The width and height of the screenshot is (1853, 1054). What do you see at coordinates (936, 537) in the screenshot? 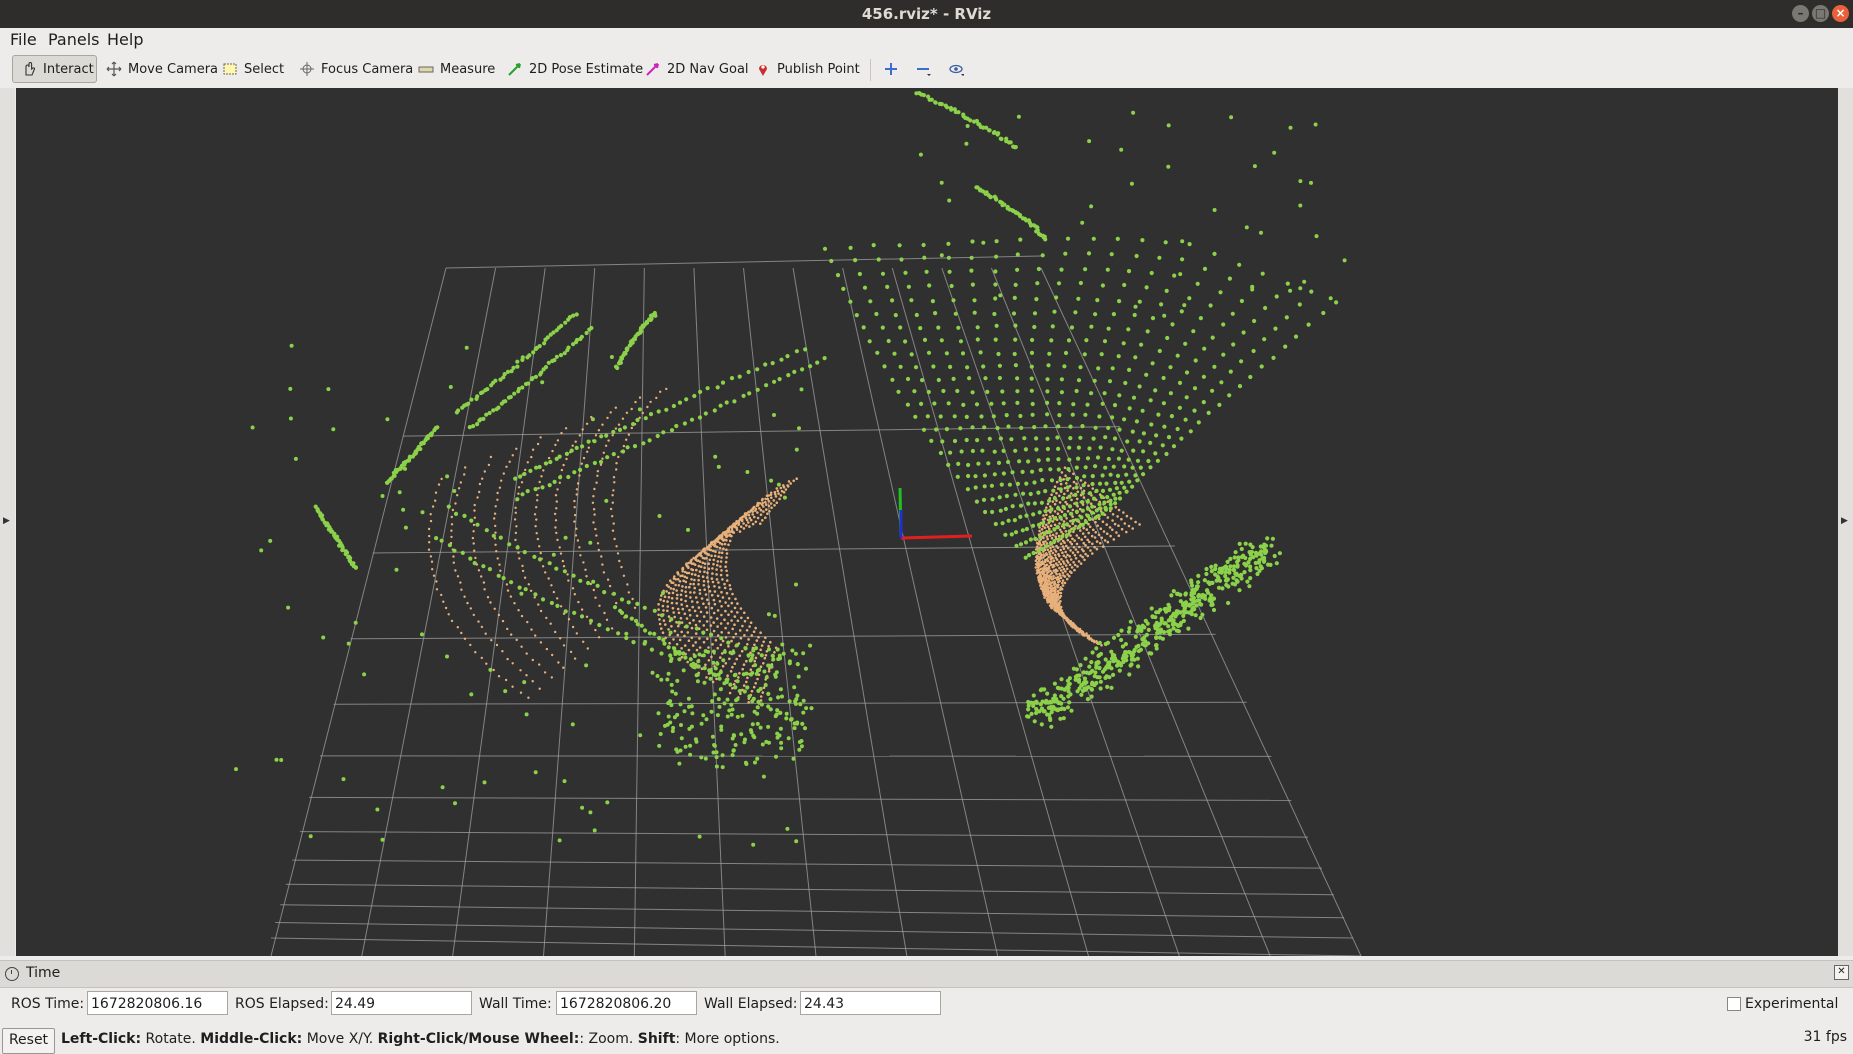
I see `x-axis-line` at bounding box center [936, 537].